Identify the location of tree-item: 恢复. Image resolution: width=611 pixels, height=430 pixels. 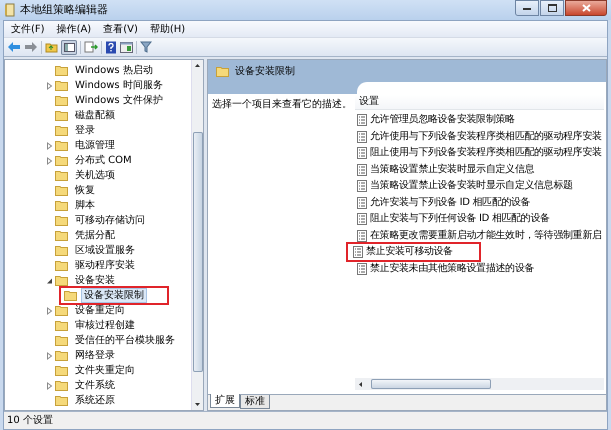
(85, 190).